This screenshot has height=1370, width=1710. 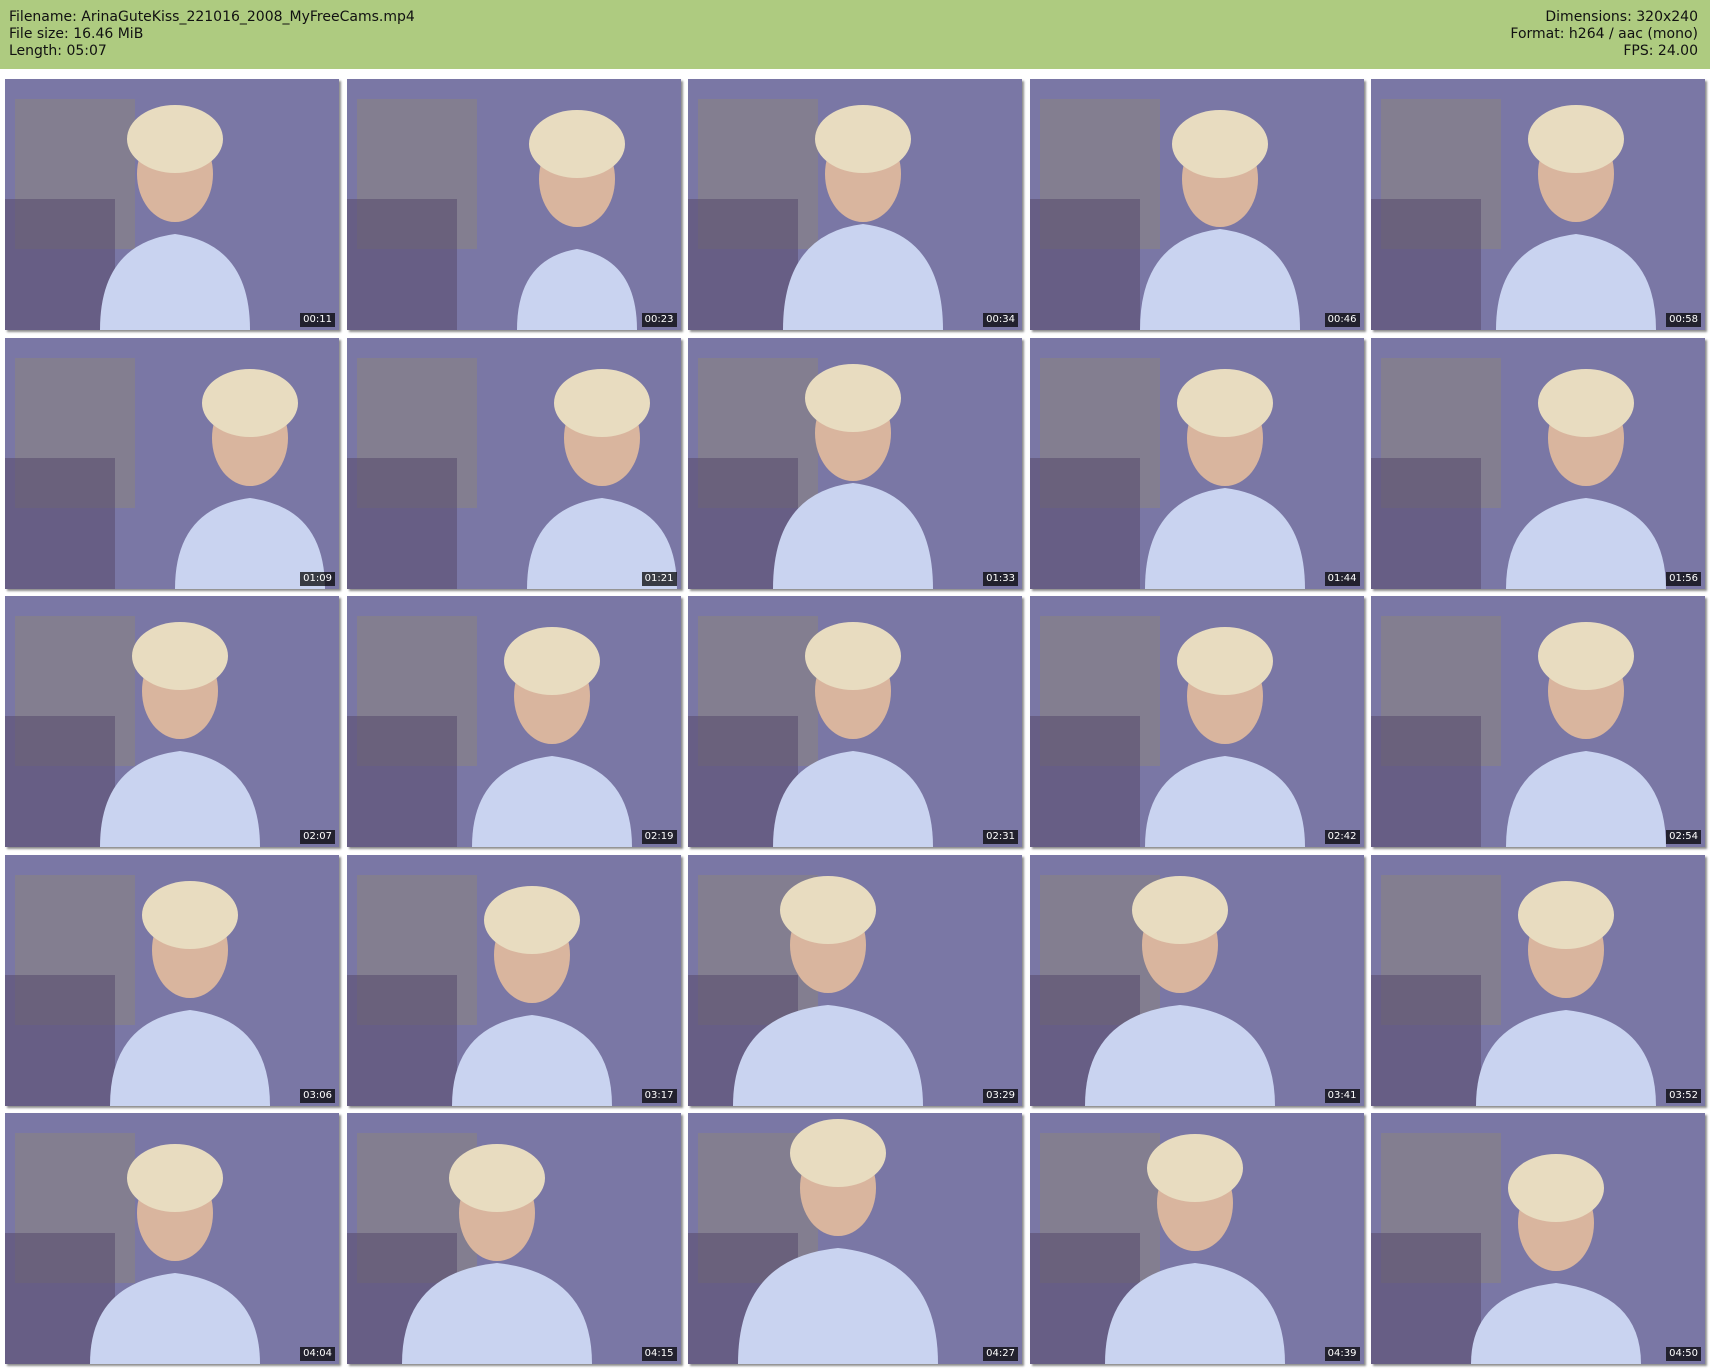 What do you see at coordinates (1621, 17) in the screenshot?
I see `dimensions-text: Dimensions: 320x240` at bounding box center [1621, 17].